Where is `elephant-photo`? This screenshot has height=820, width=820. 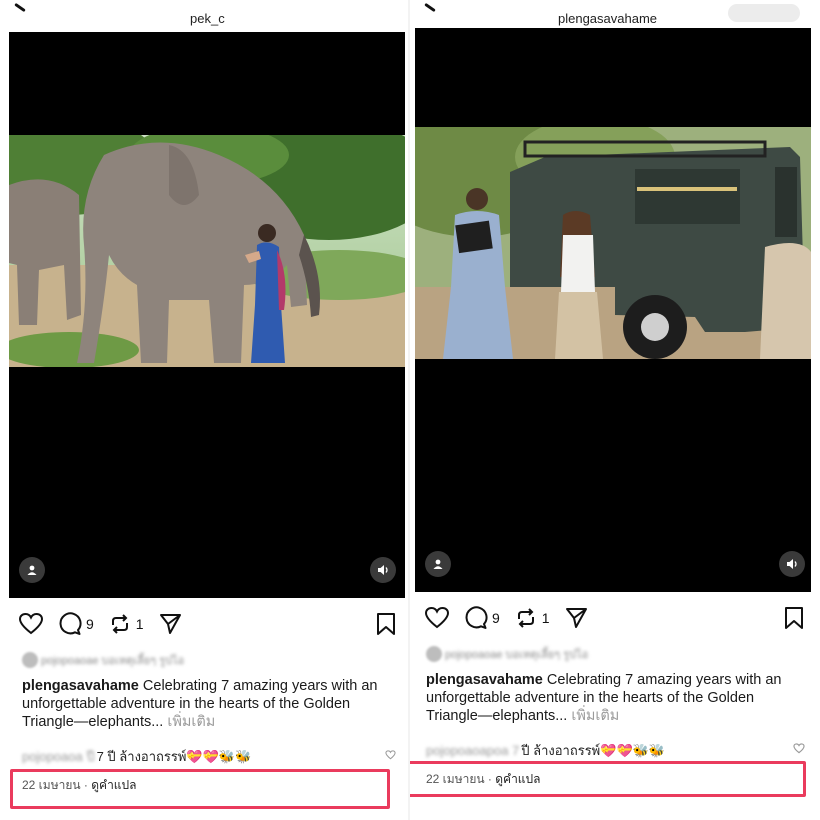 elephant-photo is located at coordinates (207, 251).